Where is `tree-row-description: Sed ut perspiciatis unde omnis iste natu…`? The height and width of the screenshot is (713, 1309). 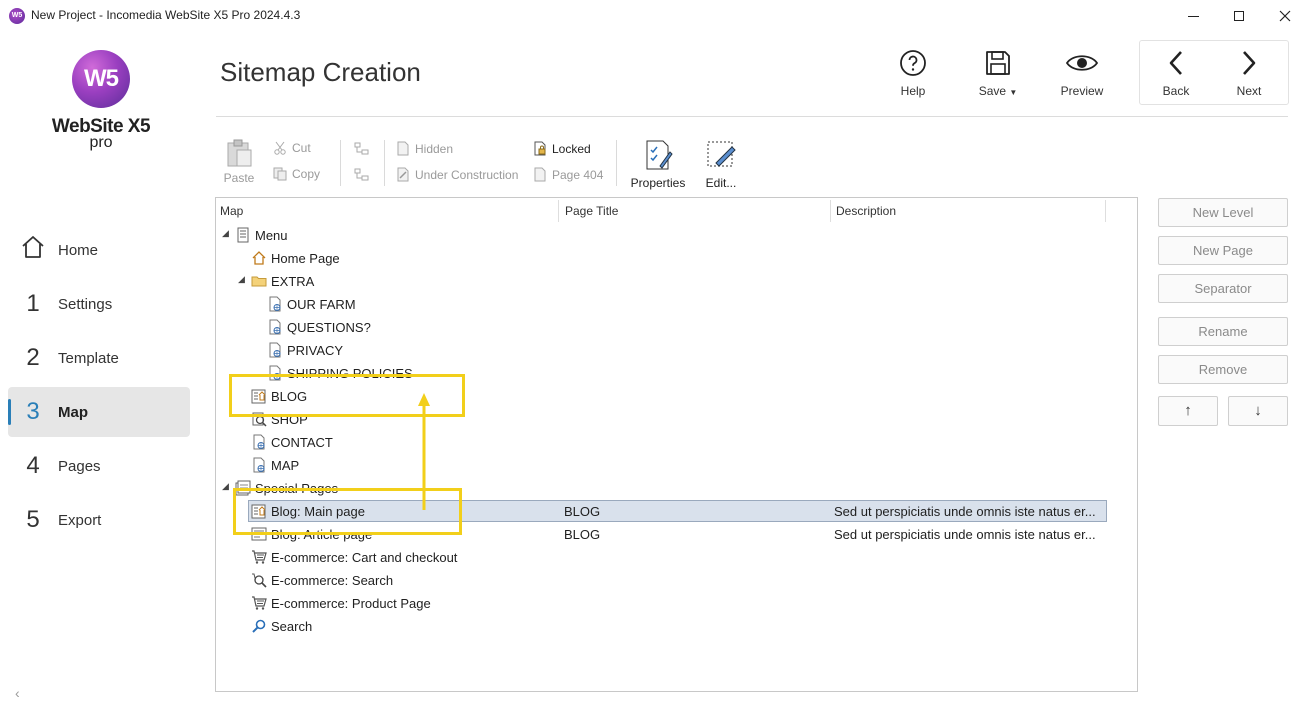
tree-row-description: Sed ut perspiciatis unde omnis iste natu… is located at coordinates (965, 511).